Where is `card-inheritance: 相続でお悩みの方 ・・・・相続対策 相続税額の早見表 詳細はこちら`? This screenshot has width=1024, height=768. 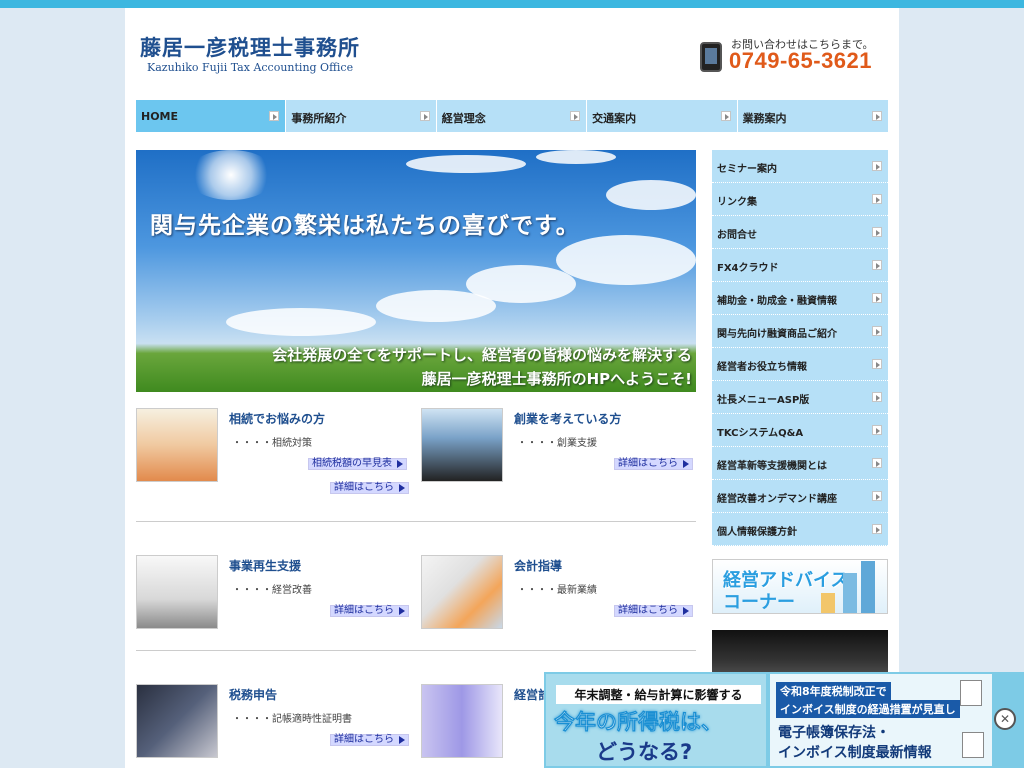 card-inheritance: 相続でお悩みの方 ・・・・相続対策 相続税額の早見表 詳細はこちら is located at coordinates (275, 453).